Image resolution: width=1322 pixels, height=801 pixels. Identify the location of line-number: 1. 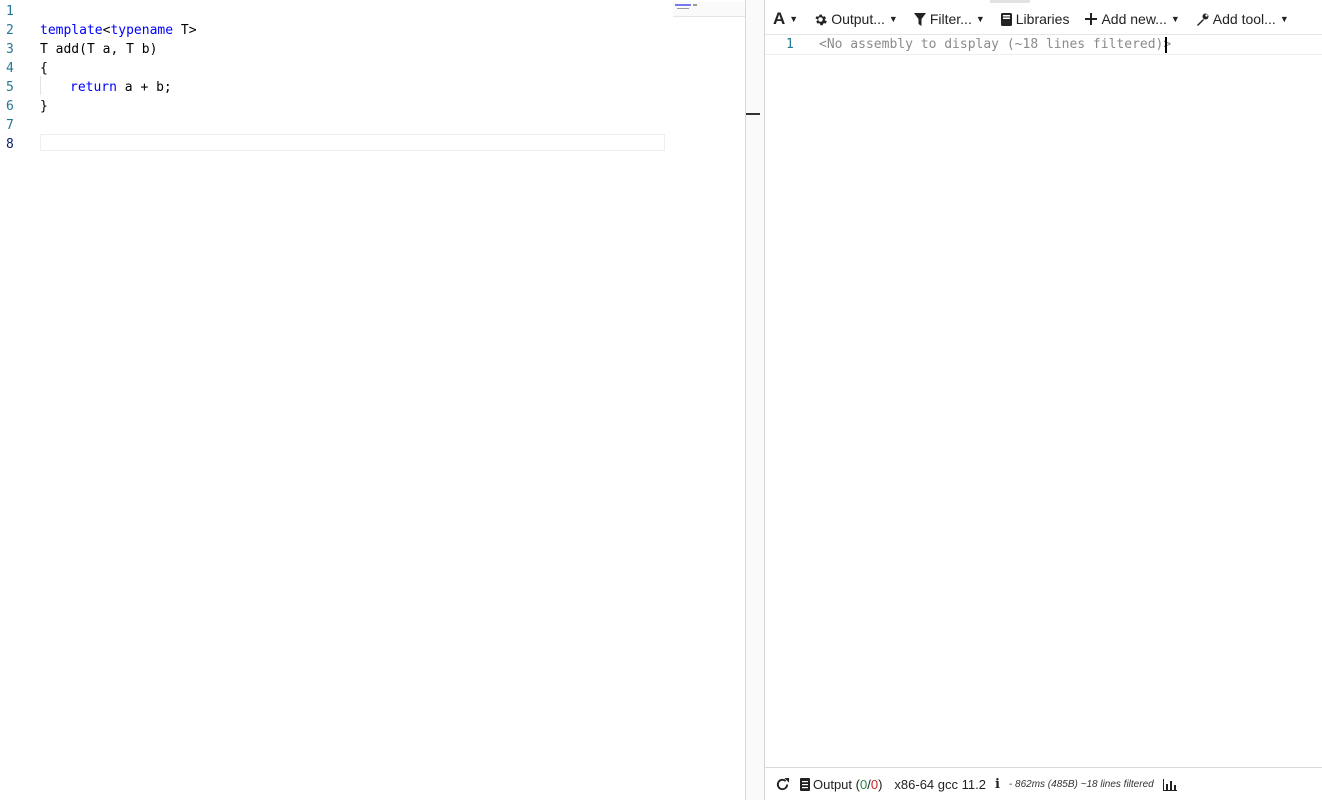
(10, 11).